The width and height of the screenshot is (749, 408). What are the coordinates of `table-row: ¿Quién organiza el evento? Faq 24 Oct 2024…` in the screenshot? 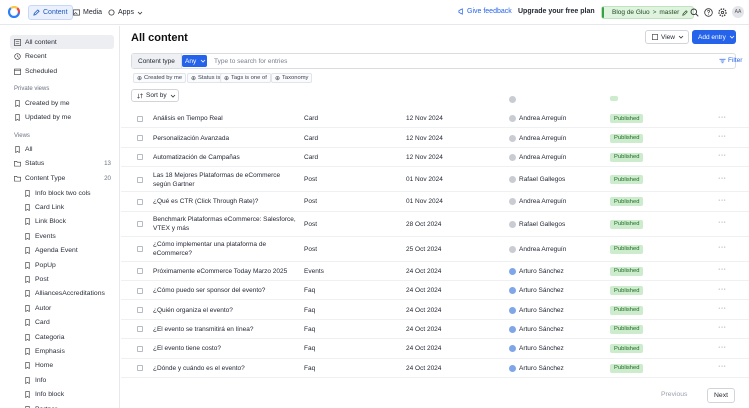 It's located at (435, 310).